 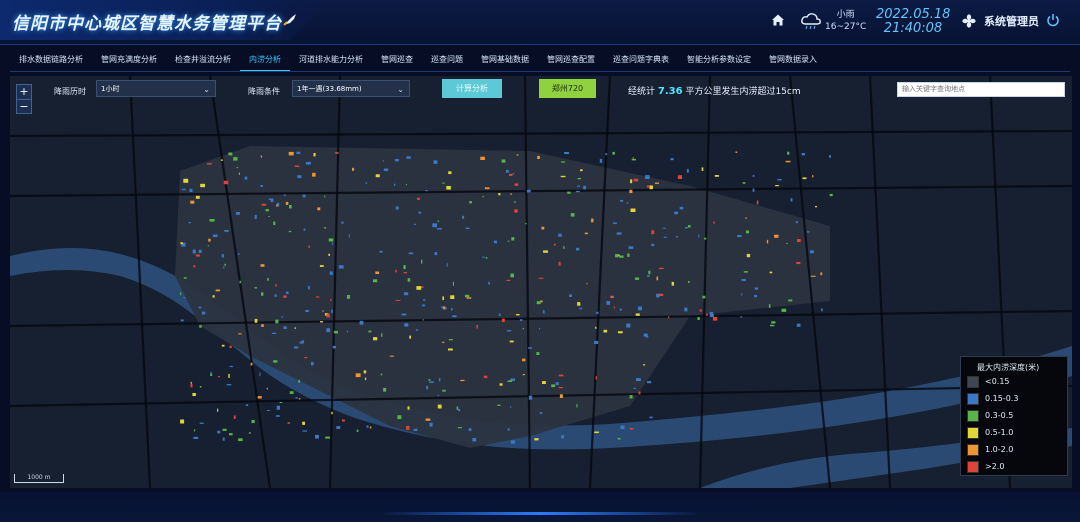 I want to click on nav-item: 排水数据链路分析, so click(x=51, y=60).